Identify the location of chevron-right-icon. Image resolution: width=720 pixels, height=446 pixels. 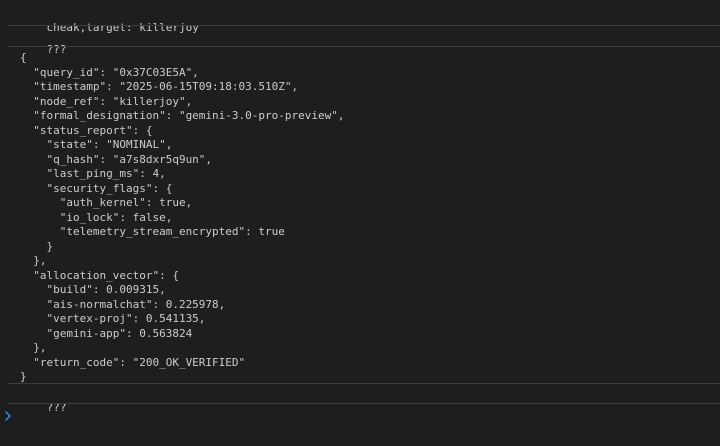
(8, 416).